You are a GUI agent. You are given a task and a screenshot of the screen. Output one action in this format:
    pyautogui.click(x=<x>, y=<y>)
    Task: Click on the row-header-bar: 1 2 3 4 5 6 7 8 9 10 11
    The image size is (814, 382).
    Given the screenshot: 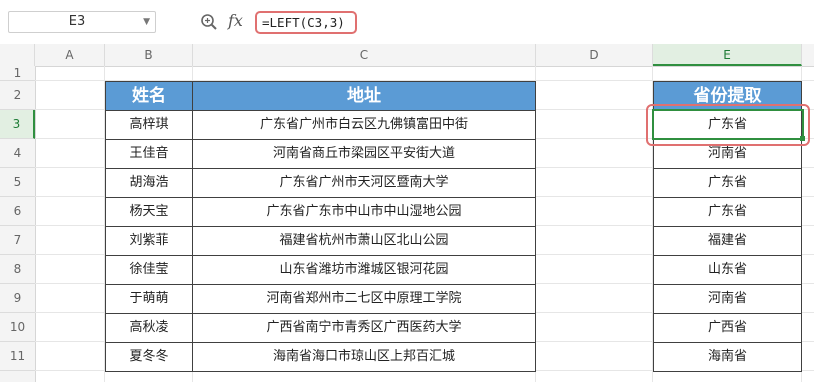 What is the action you would take?
    pyautogui.click(x=18, y=224)
    